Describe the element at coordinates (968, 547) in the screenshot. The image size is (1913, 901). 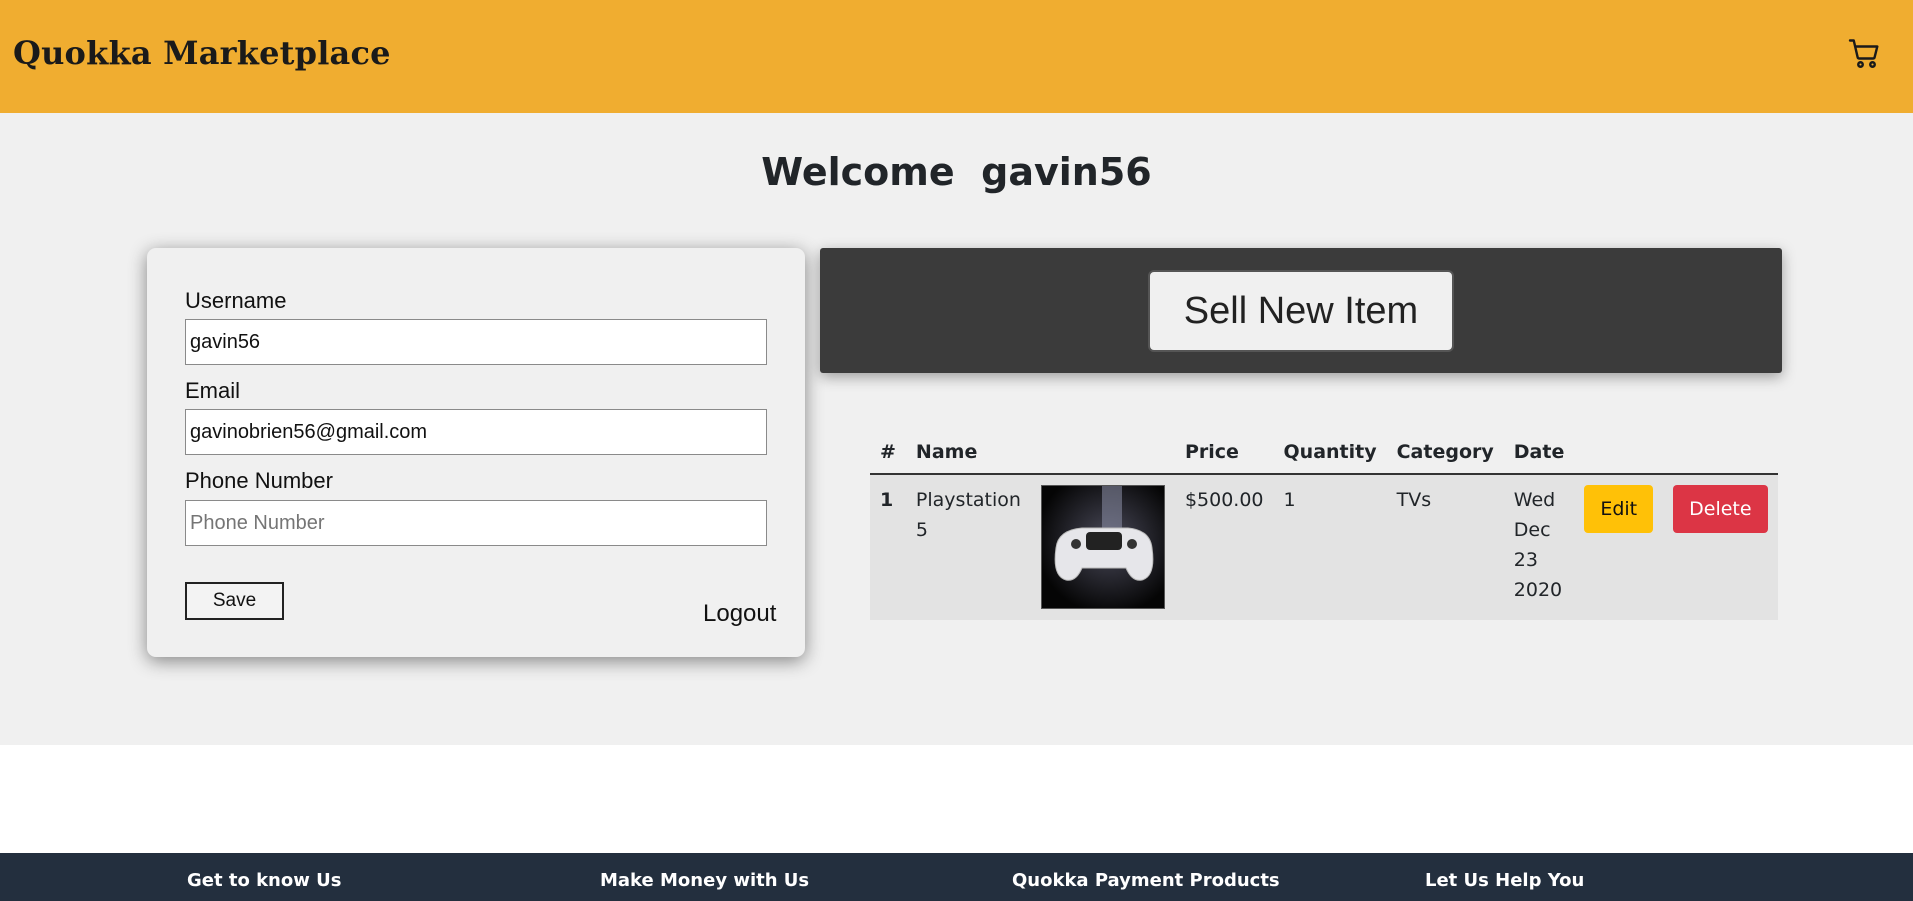
I see `row-name: Playstation 5` at that location.